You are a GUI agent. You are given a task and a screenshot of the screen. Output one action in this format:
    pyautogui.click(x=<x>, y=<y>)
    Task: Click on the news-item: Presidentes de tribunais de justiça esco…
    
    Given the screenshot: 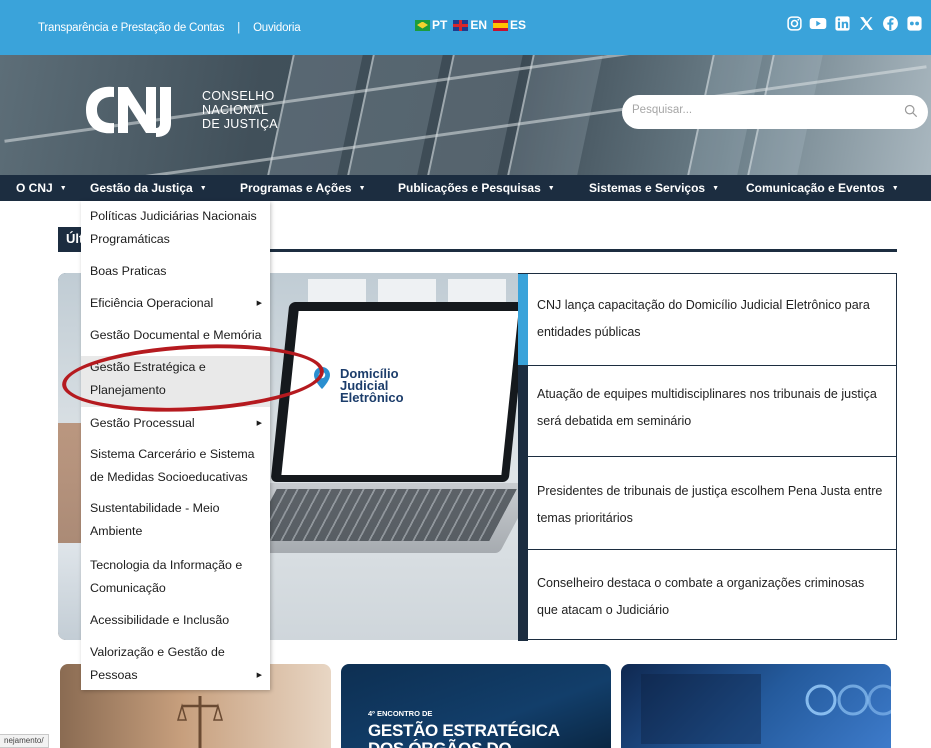 What is the action you would take?
    pyautogui.click(x=707, y=503)
    